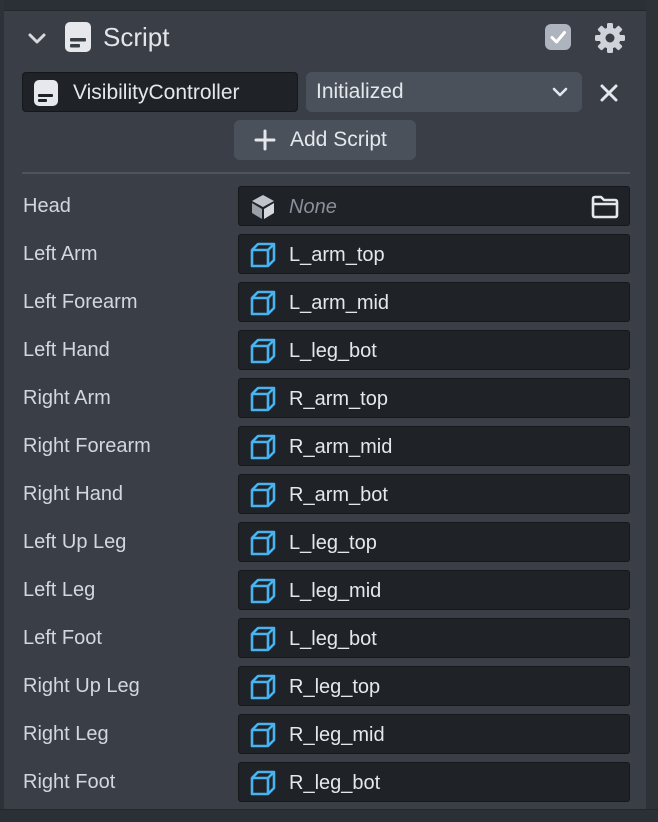 The height and width of the screenshot is (822, 658). Describe the element at coordinates (66, 350) in the screenshot. I see `property-label: Left Hand` at that location.